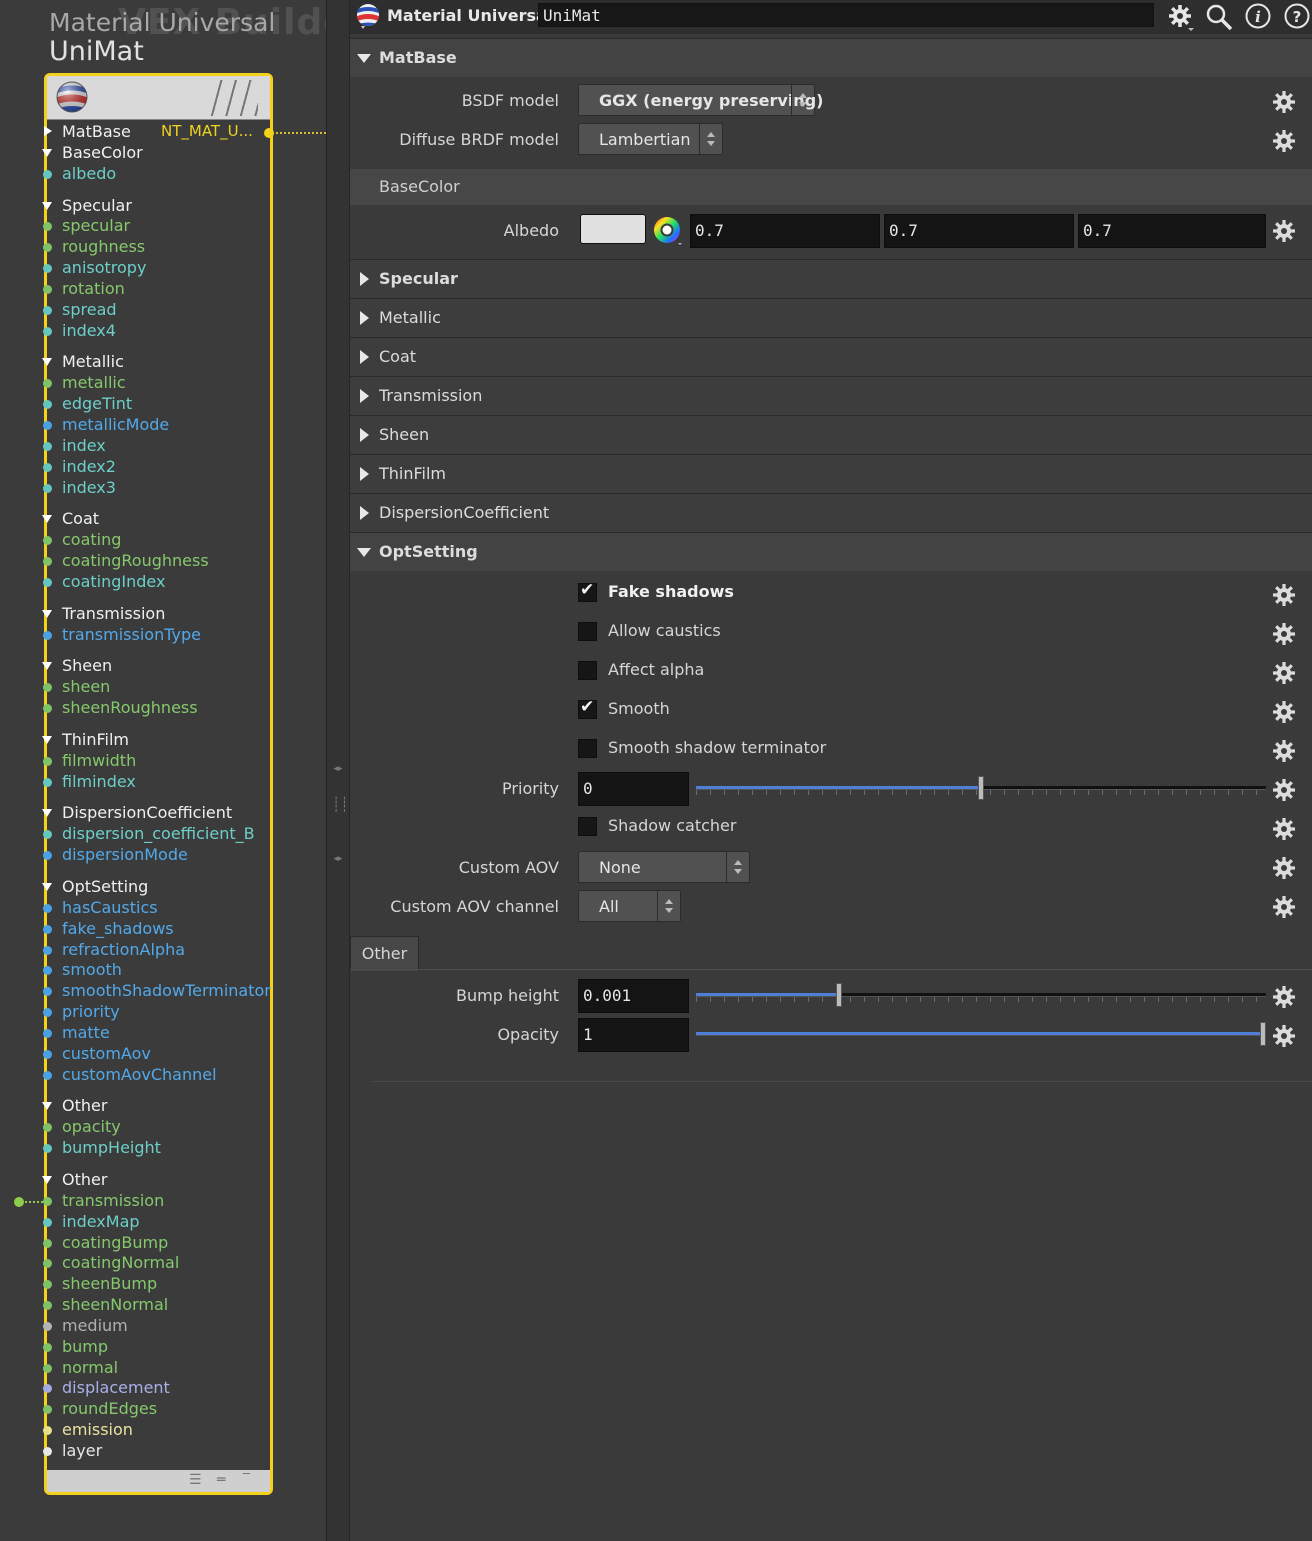  Describe the element at coordinates (831, 512) in the screenshot. I see `section-dispersion: DispersionCoefficient` at that location.